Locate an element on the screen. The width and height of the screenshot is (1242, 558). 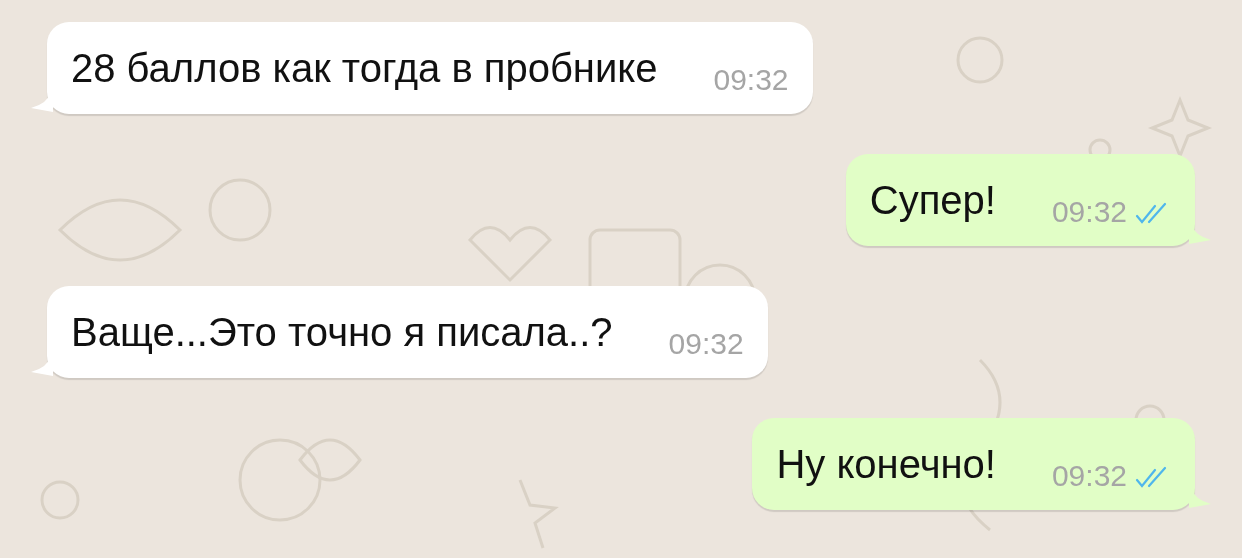
message-text: 28 баллов как тогда в пробнике is located at coordinates (364, 68).